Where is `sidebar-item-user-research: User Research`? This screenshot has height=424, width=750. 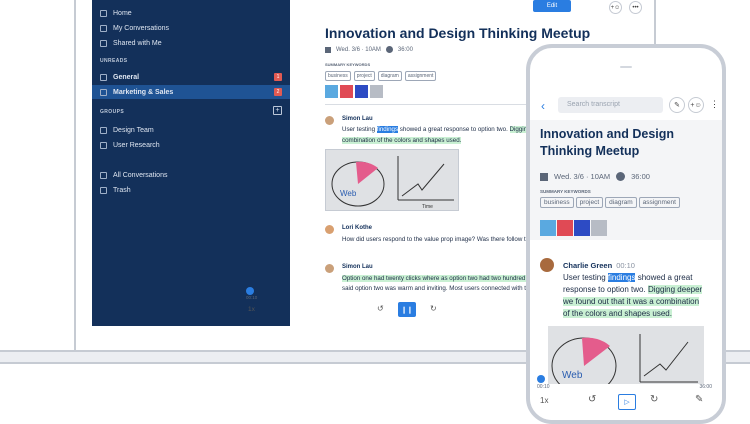 sidebar-item-user-research: User Research is located at coordinates (130, 145).